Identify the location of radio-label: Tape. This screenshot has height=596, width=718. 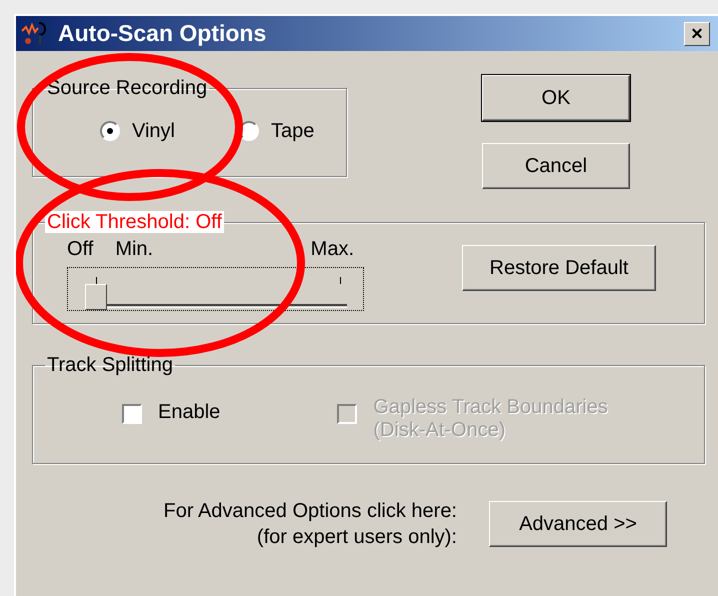
(292, 131).